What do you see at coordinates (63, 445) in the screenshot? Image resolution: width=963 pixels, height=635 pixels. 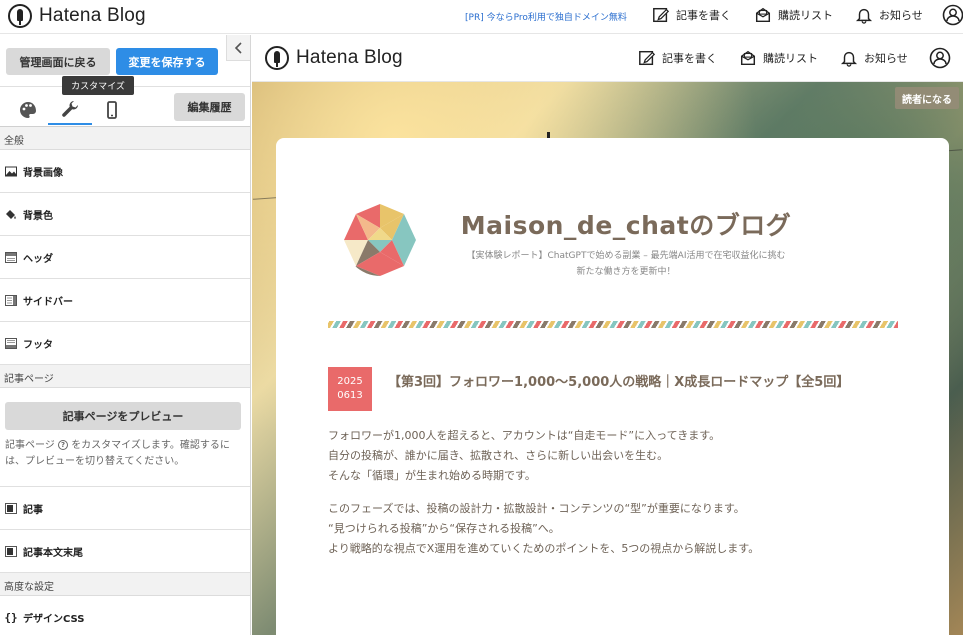 I see `help-icon: ?` at bounding box center [63, 445].